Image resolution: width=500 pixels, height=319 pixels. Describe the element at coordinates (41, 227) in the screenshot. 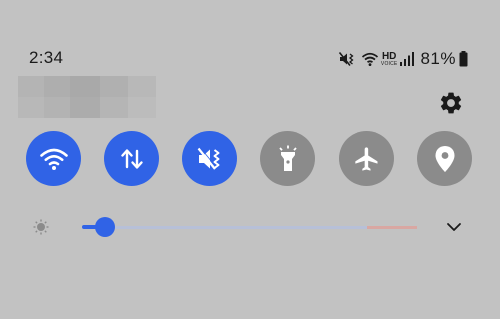

I see `sun-icon` at that location.